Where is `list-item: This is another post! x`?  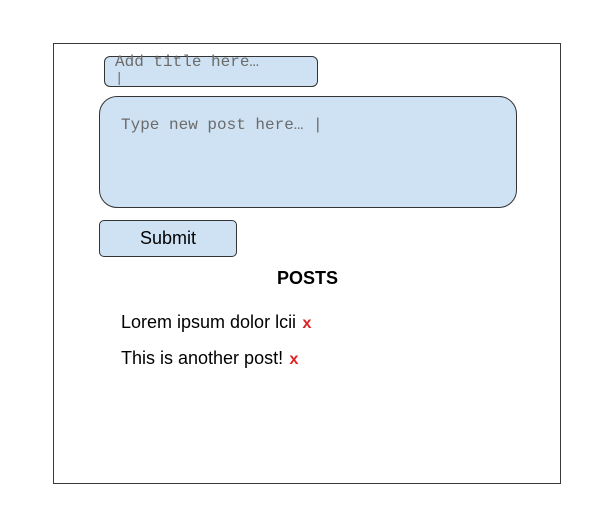 list-item: This is another post! x is located at coordinates (216, 366).